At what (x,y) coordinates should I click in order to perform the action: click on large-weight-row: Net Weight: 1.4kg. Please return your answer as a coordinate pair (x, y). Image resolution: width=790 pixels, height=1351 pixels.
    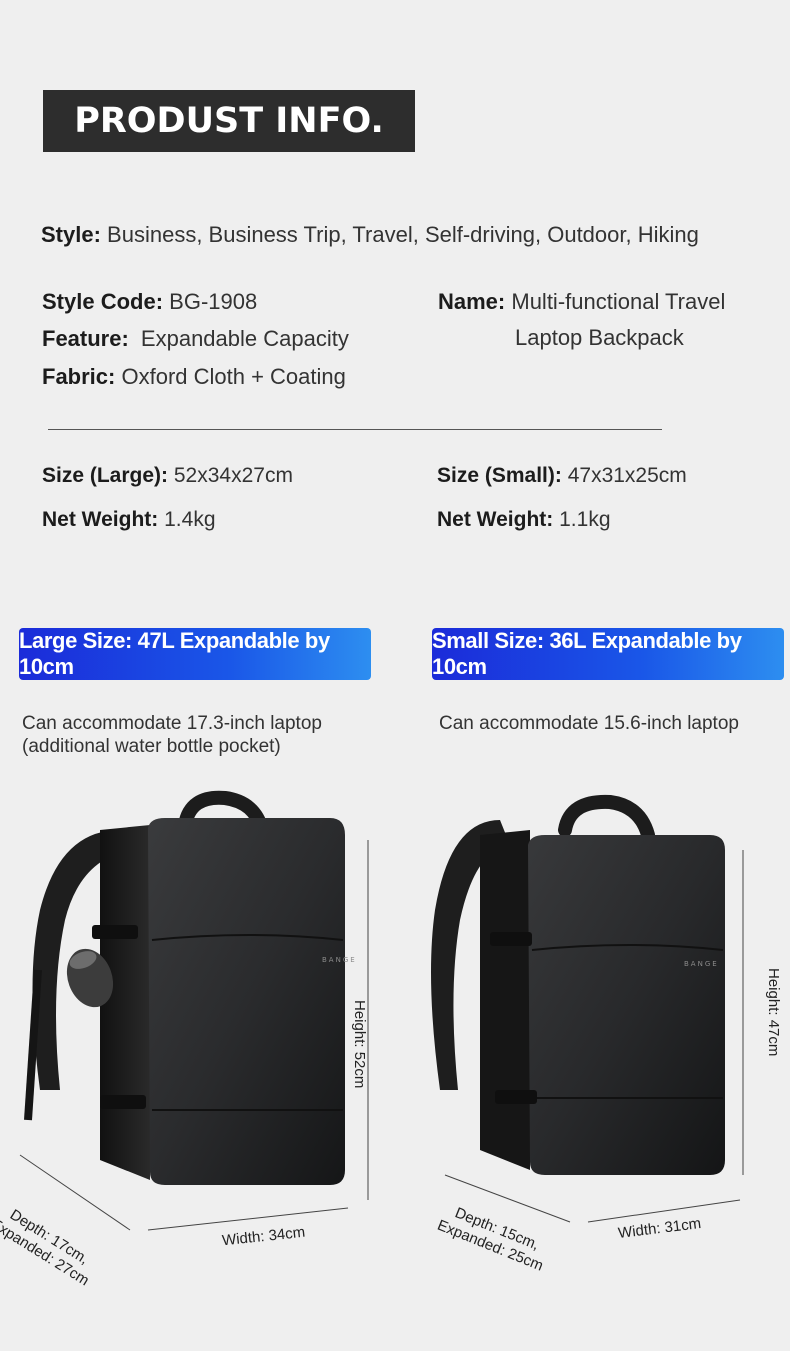
    Looking at the image, I should click on (129, 520).